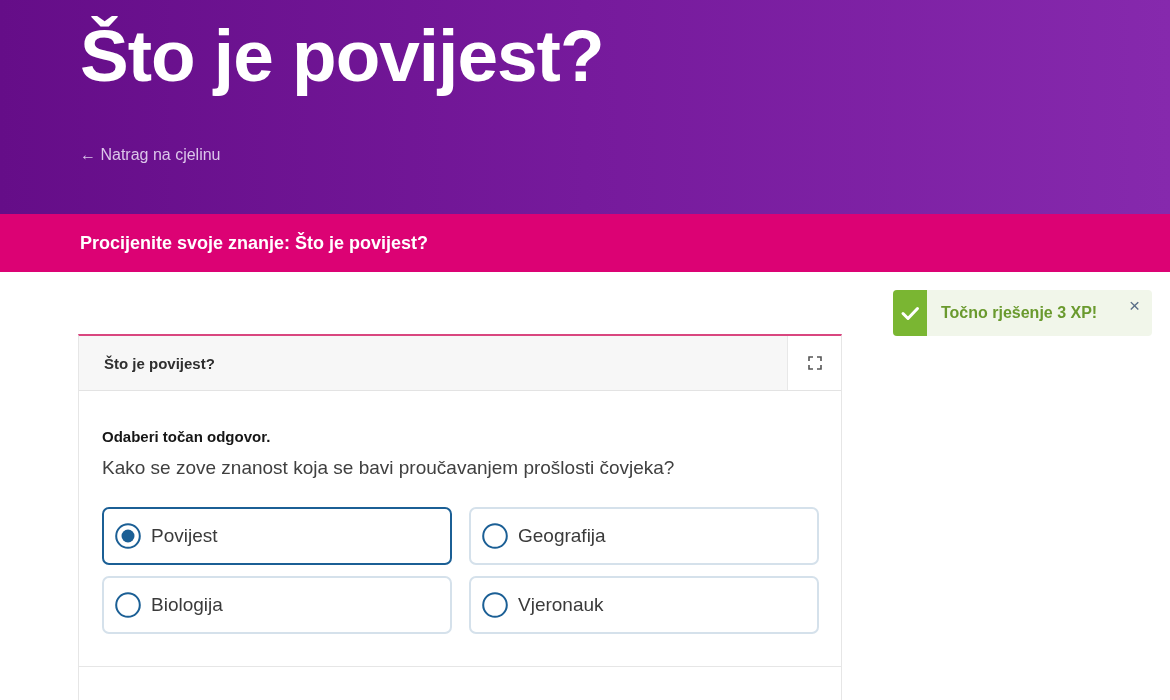 The height and width of the screenshot is (700, 1170). What do you see at coordinates (1134, 306) in the screenshot?
I see `close-button: ×` at bounding box center [1134, 306].